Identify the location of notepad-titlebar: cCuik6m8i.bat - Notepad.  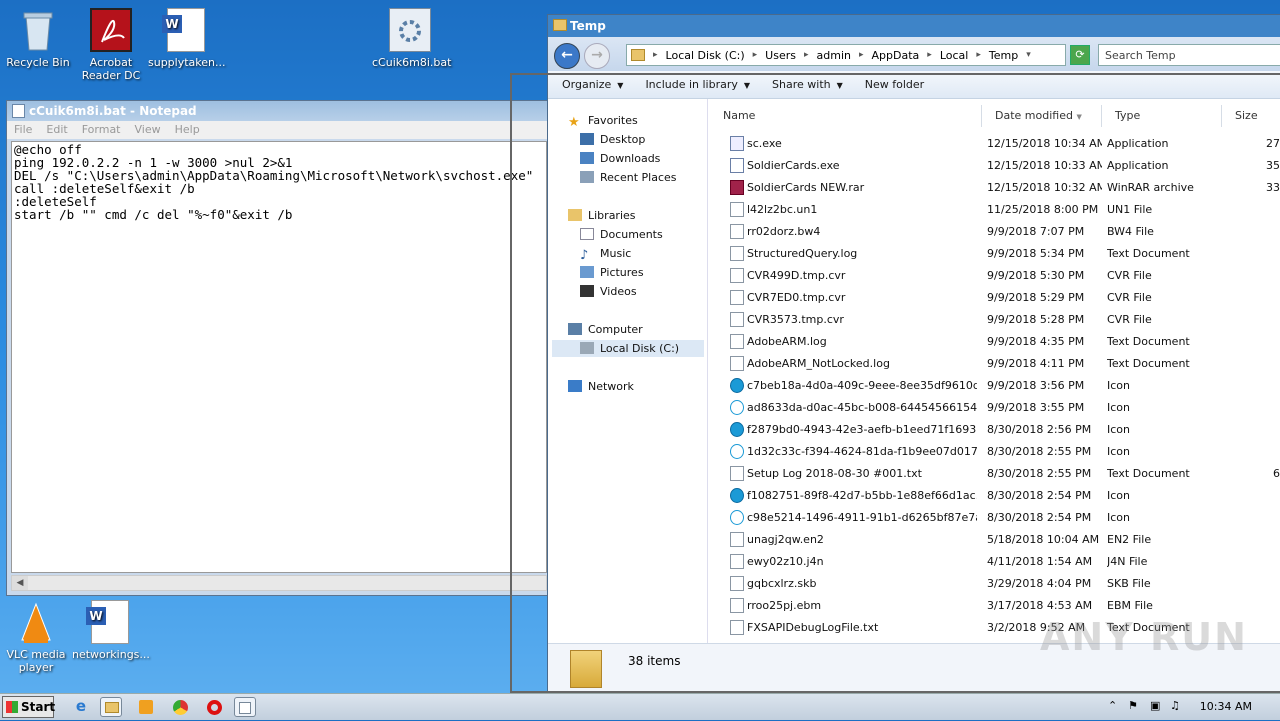
(277, 111).